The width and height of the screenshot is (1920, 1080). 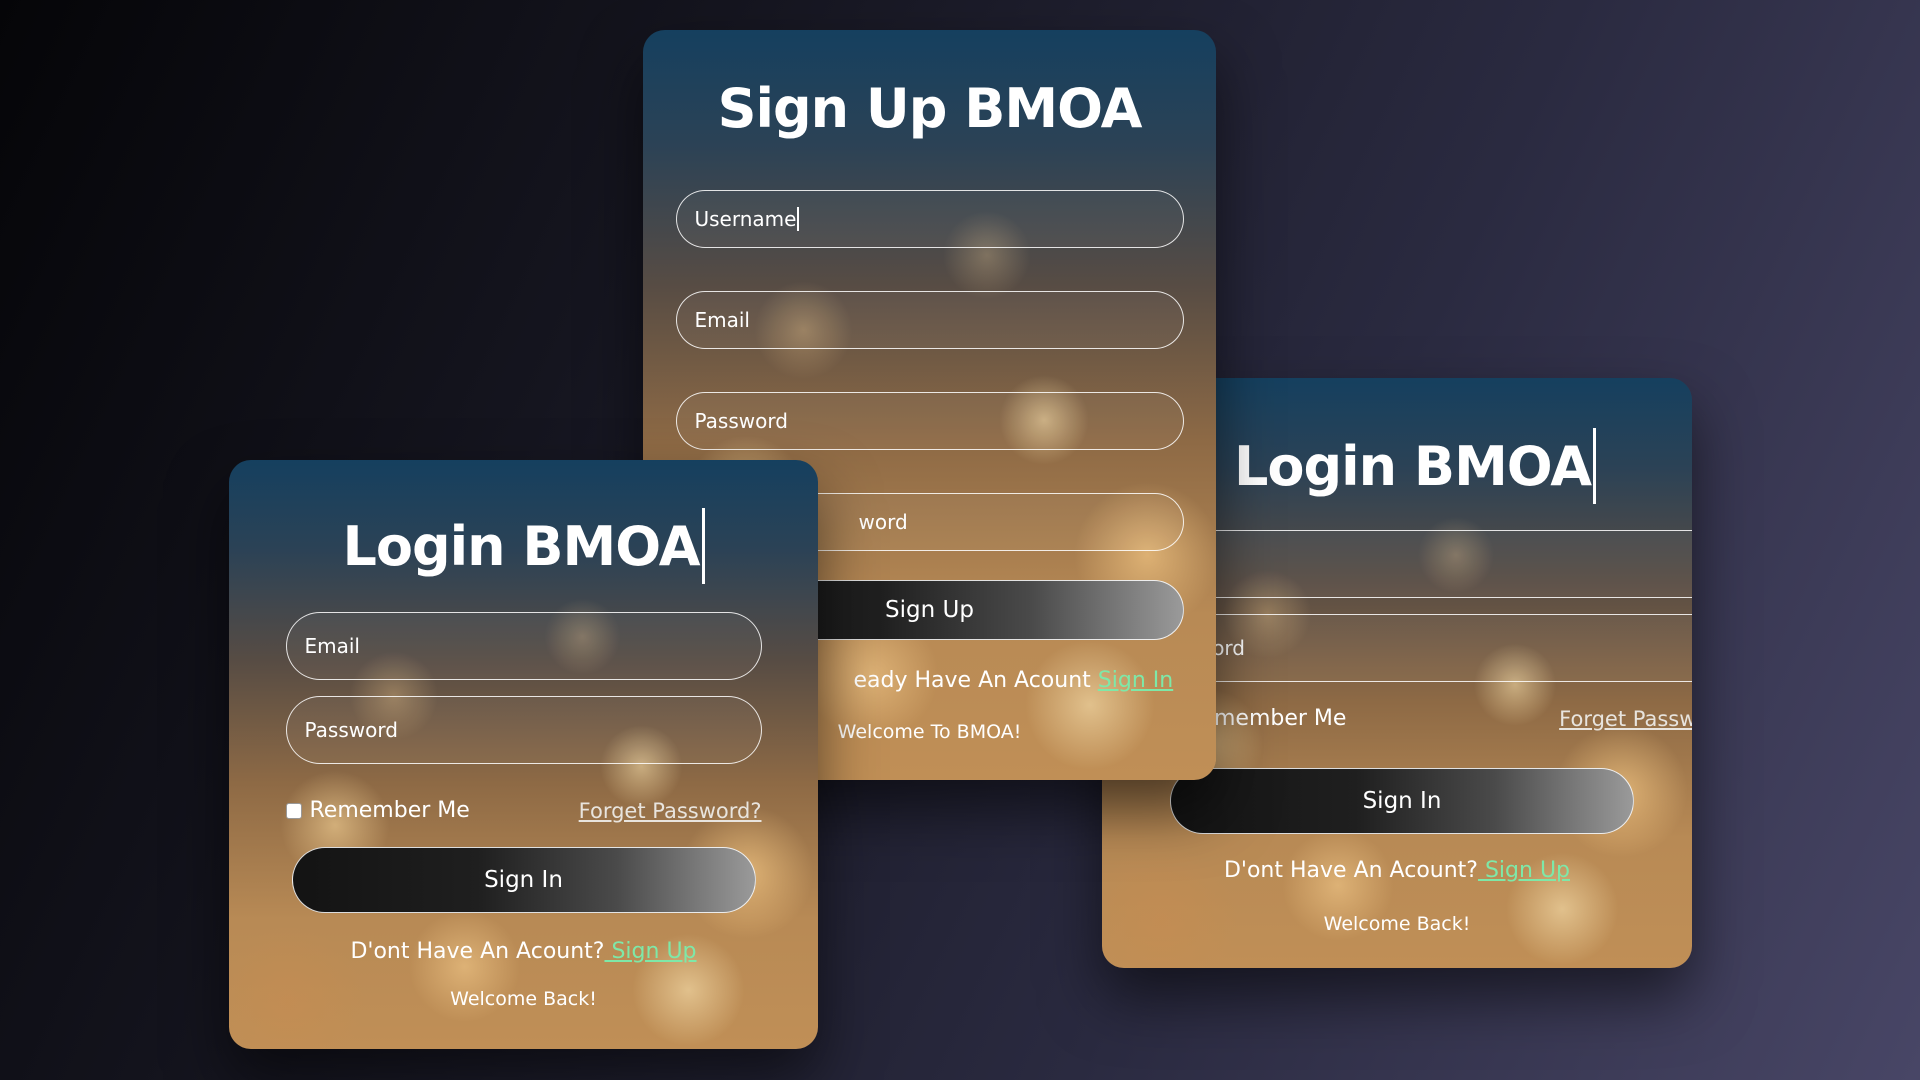 What do you see at coordinates (670, 811) in the screenshot?
I see `login-left-forget-link: Forget Password?` at bounding box center [670, 811].